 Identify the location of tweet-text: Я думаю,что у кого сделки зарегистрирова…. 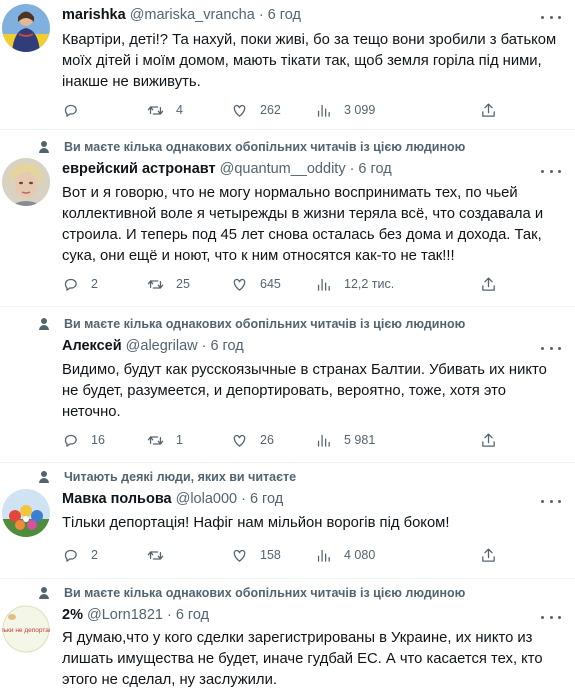
(302, 659).